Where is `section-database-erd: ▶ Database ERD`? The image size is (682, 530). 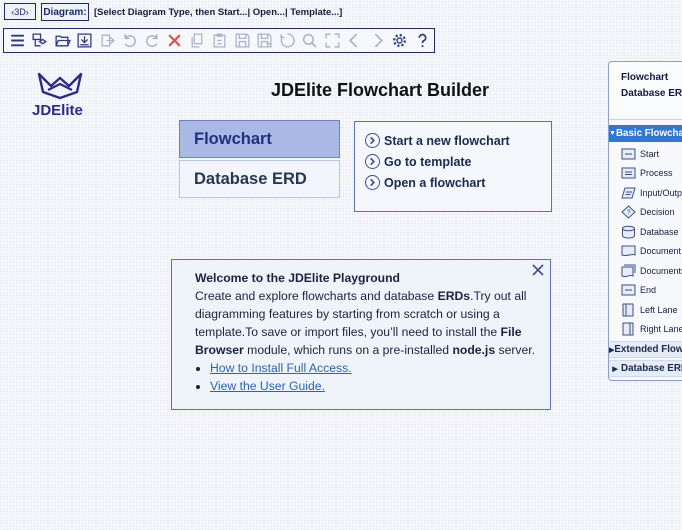
section-database-erd: ▶ Database ERD is located at coordinates (645, 368).